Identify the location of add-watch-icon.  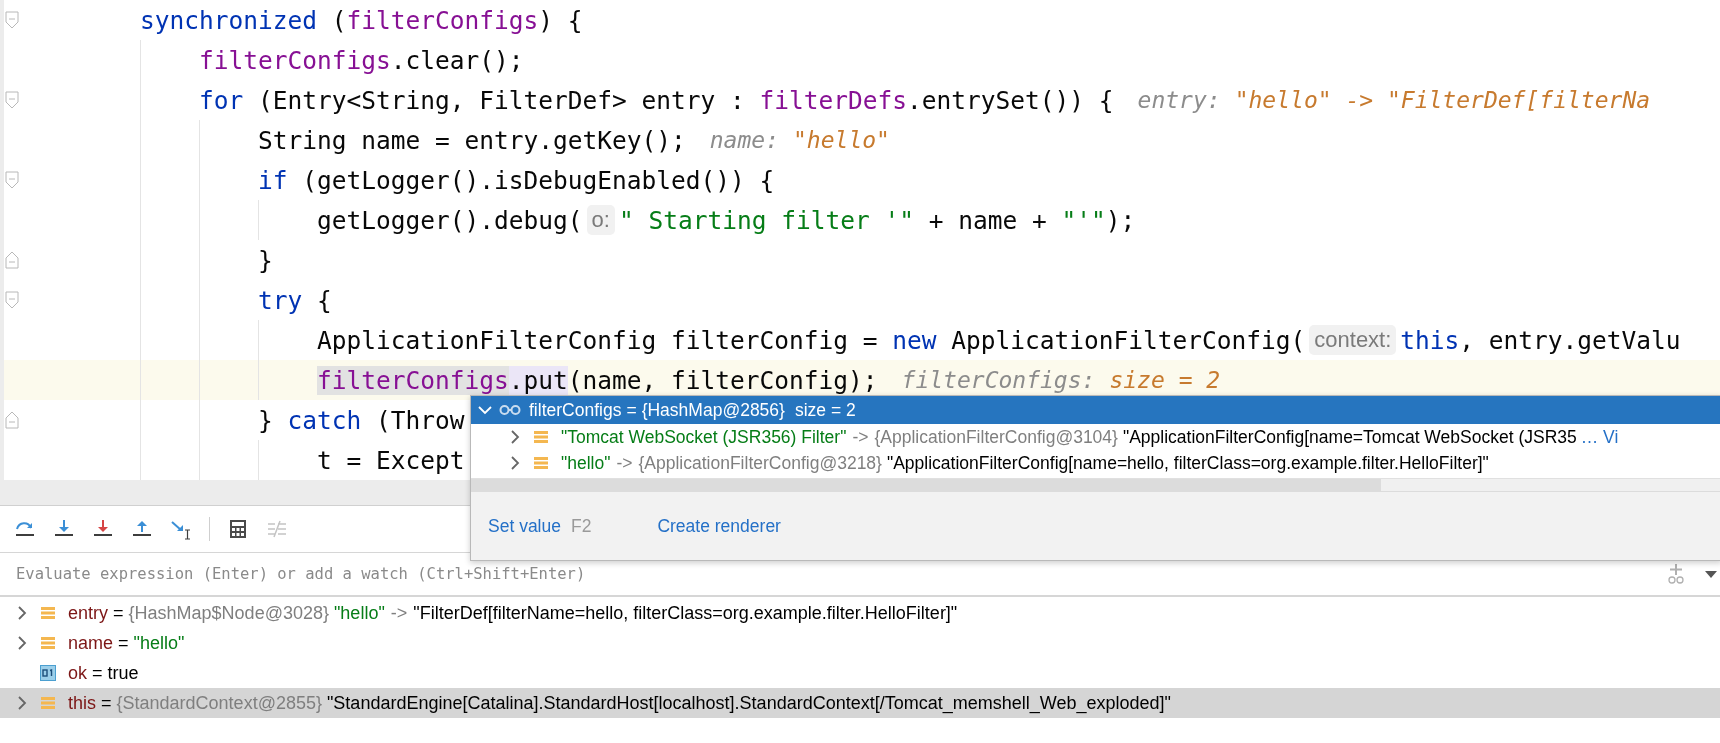
(1676, 574).